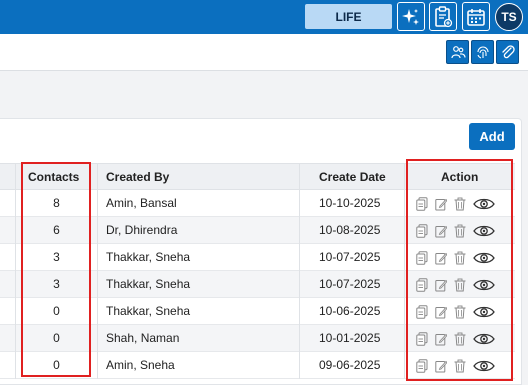  I want to click on table-row: 0 Amin, Sneha 09-06-2025, so click(257, 365).